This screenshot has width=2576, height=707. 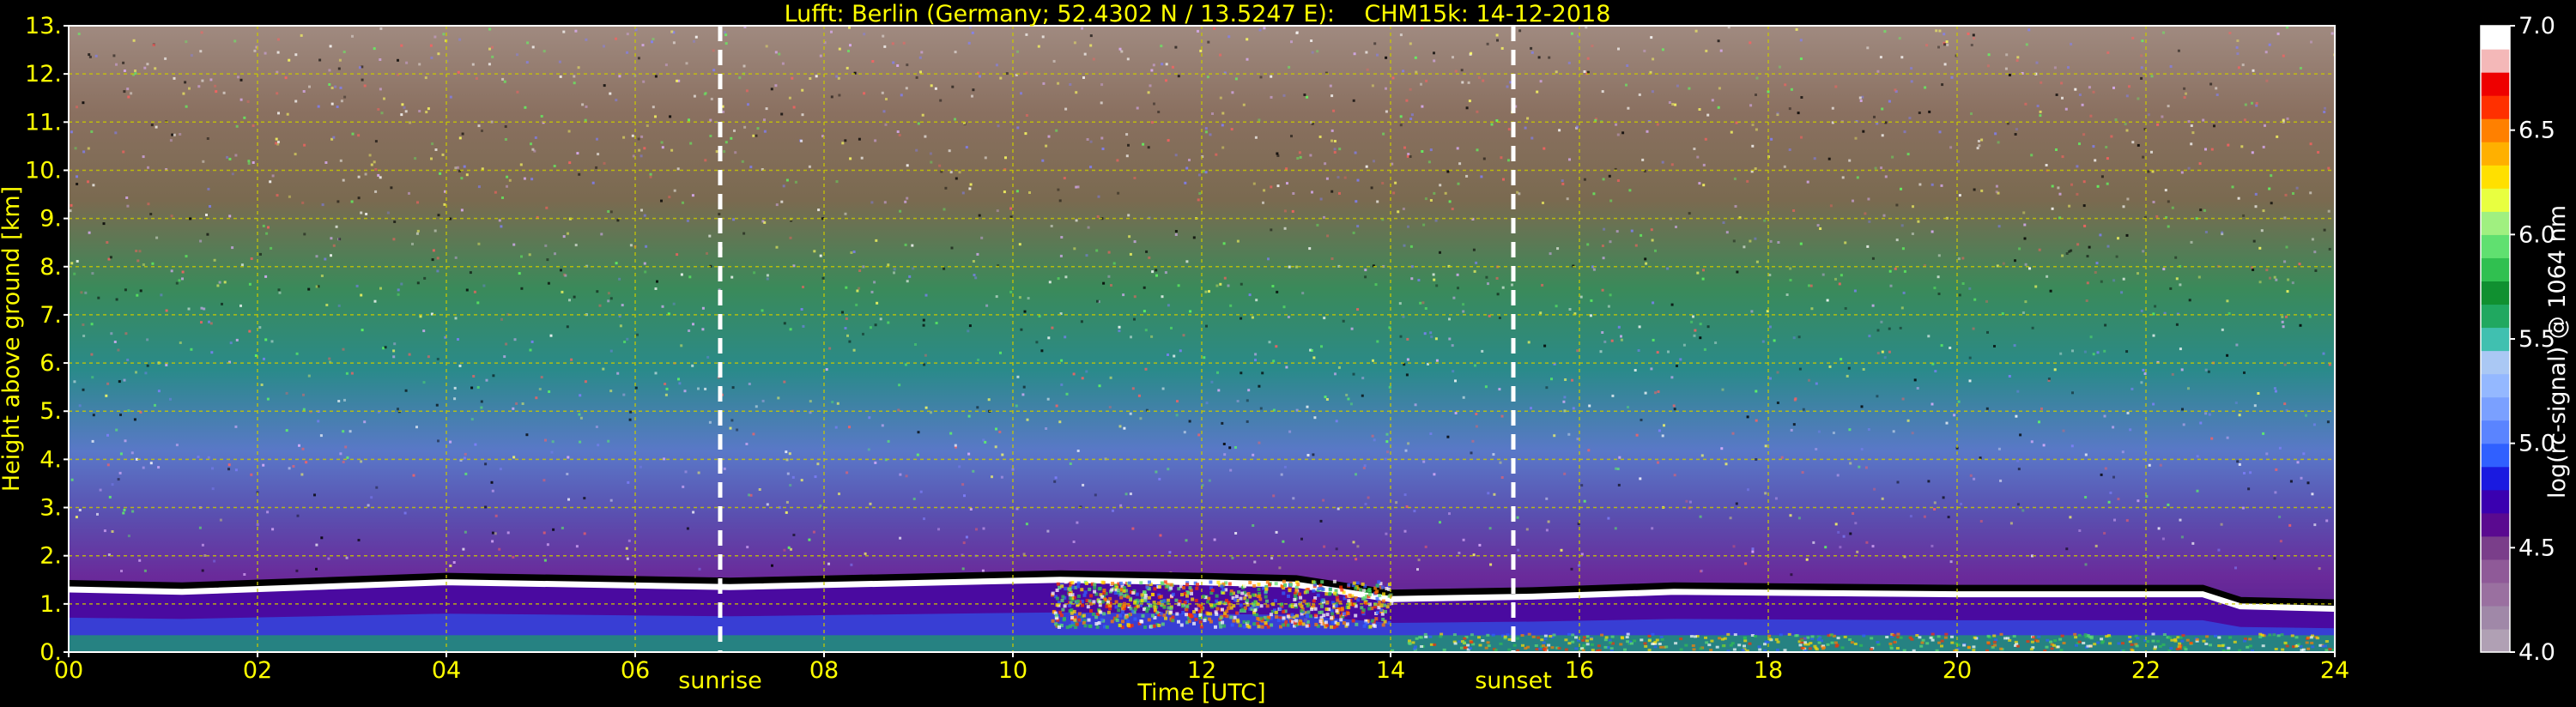 I want to click on x-tick-label: 02, so click(x=257, y=670).